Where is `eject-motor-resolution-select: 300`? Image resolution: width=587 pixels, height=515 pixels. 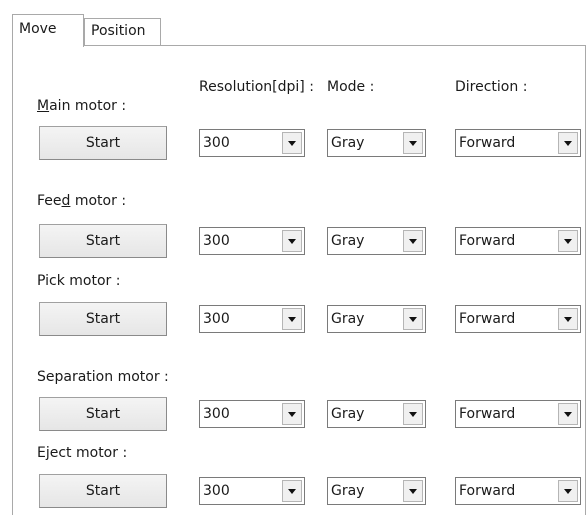
eject-motor-resolution-select: 300 is located at coordinates (252, 491).